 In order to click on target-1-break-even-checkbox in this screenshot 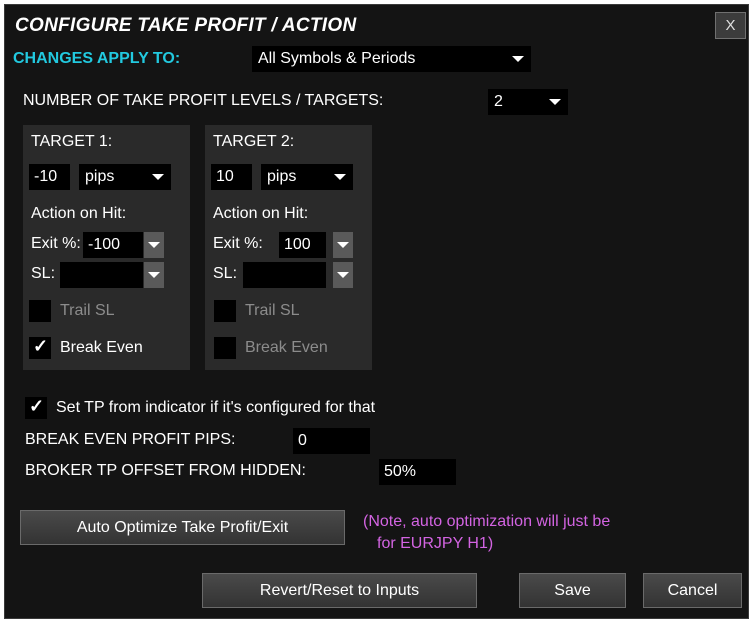, I will do `click(40, 347)`.